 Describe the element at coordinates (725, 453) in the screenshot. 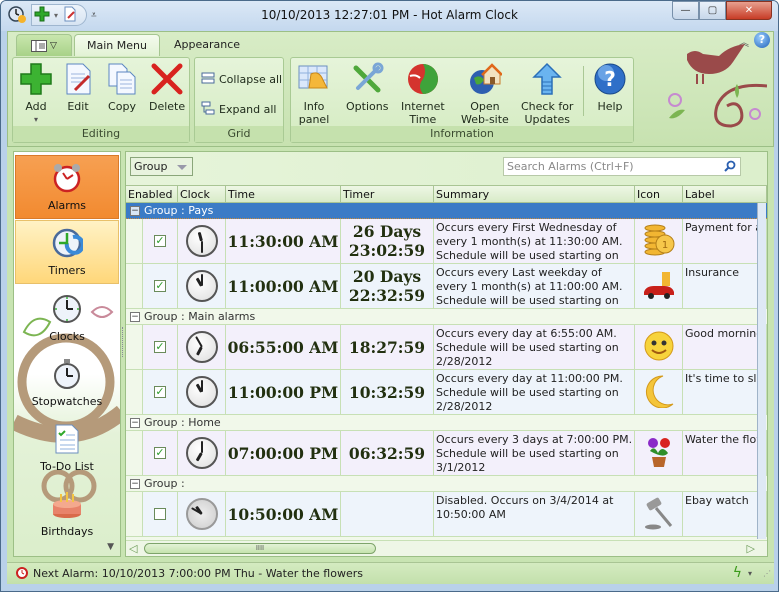

I see `label-cell: Water the flowers` at that location.